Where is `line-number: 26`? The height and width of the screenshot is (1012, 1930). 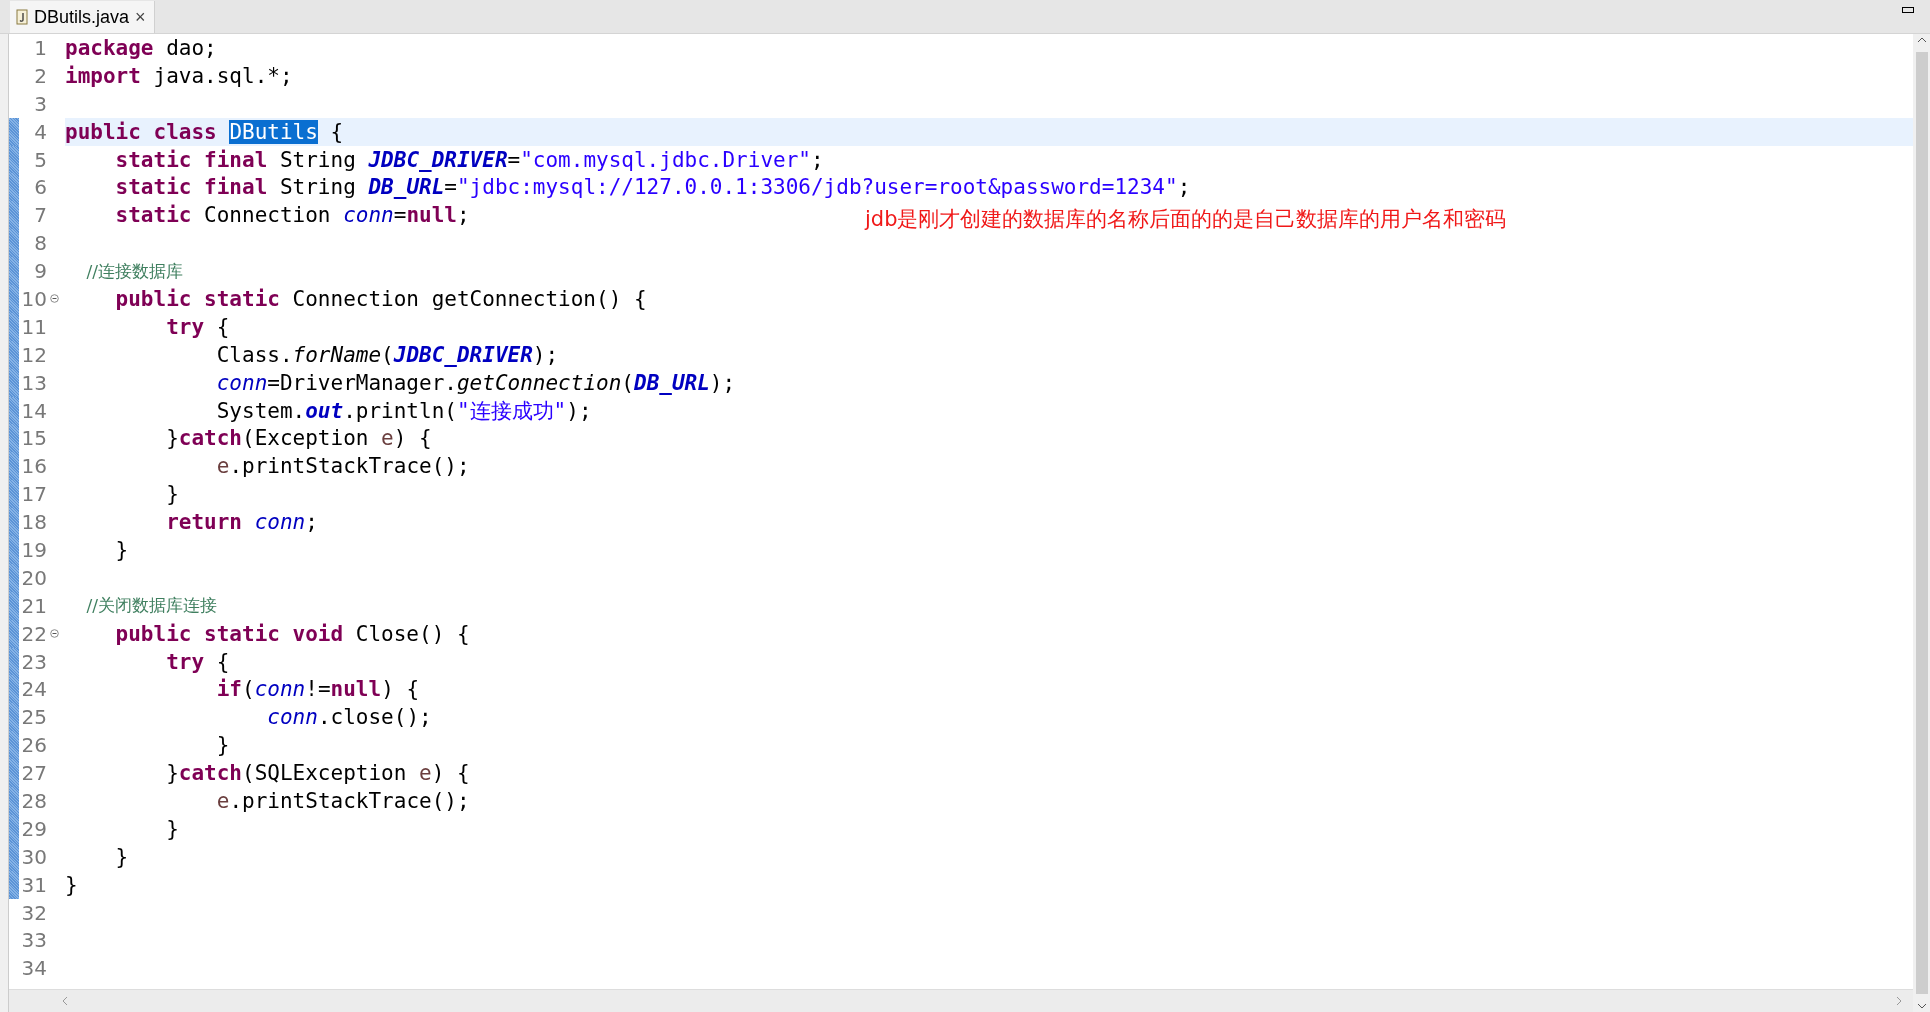
line-number: 26 is located at coordinates (33, 745).